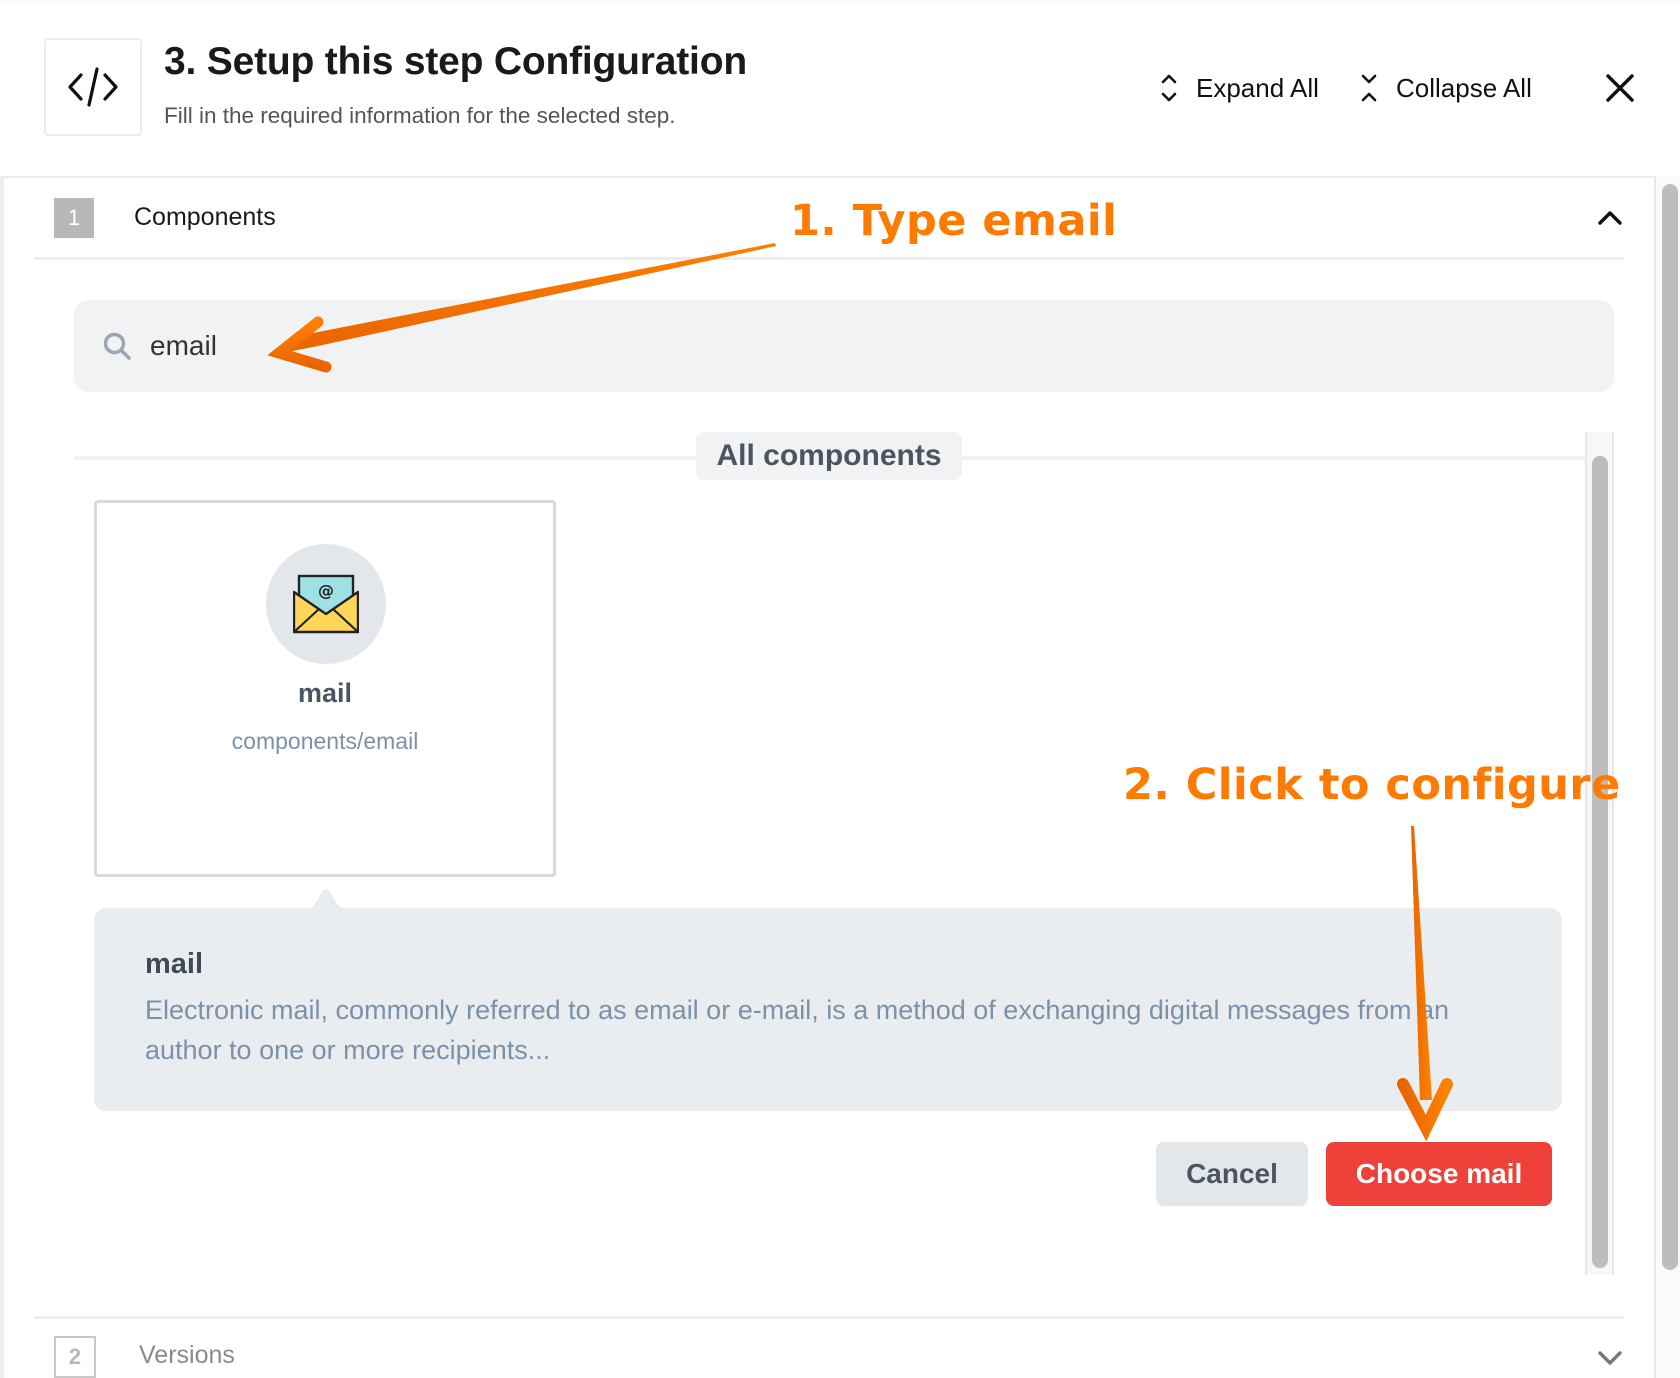 This screenshot has height=1378, width=1680. Describe the element at coordinates (74, 218) in the screenshot. I see `section-number-badge: 1` at that location.